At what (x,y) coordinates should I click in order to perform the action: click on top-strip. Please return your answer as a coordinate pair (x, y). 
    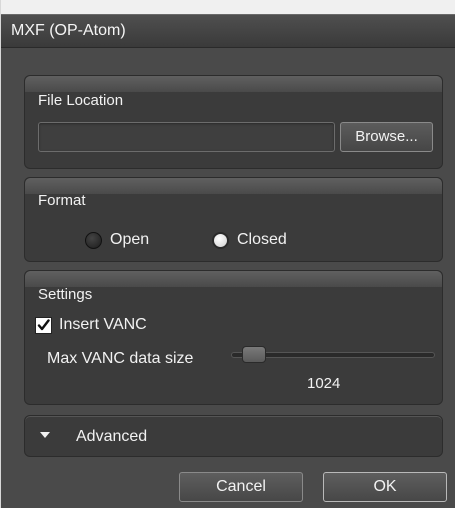
    Looking at the image, I should click on (228, 7).